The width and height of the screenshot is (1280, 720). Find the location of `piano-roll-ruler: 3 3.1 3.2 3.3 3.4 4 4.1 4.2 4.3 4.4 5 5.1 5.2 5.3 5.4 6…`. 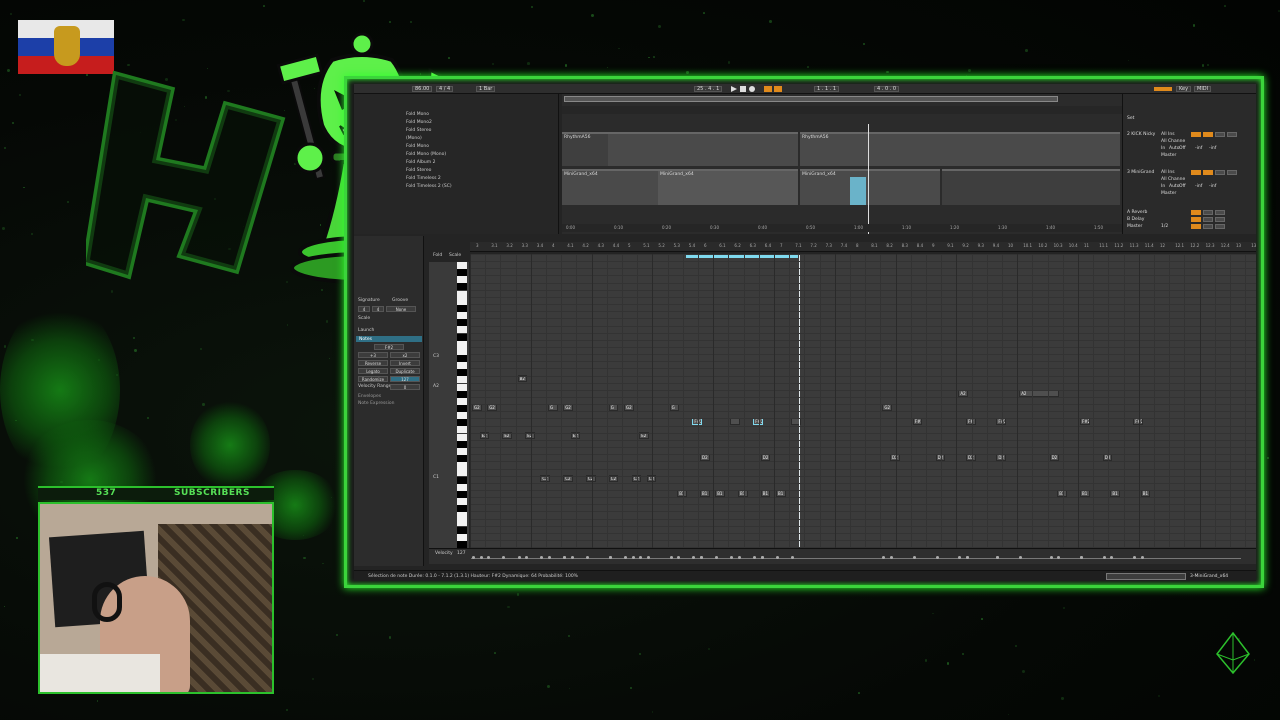

piano-roll-ruler: 3 3.1 3.2 3.3 3.4 4 4.1 4.2 4.3 4.4 5 5.1 5.2 5.3 5.4 6… is located at coordinates (863, 247).